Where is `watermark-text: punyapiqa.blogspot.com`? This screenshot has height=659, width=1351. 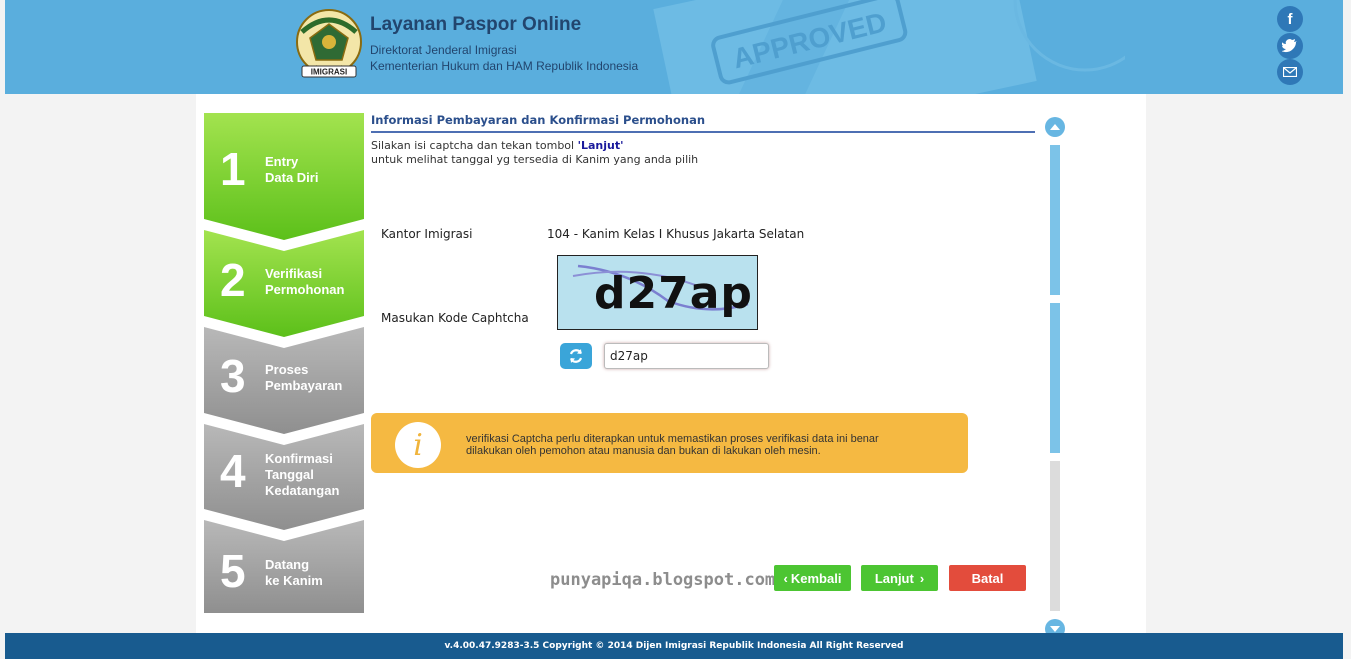 watermark-text: punyapiqa.blogspot.com is located at coordinates (663, 580).